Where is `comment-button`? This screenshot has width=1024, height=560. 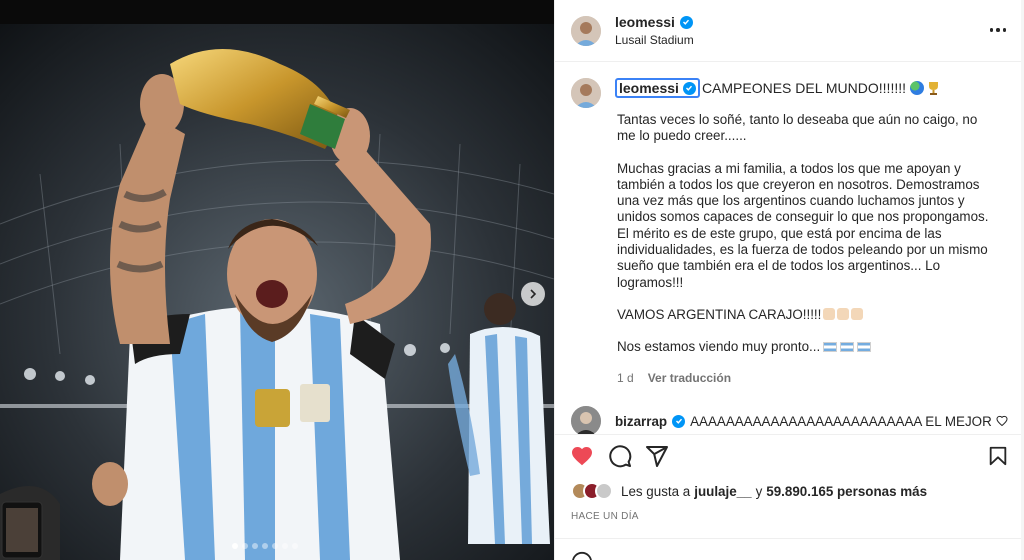 comment-button is located at coordinates (620, 456).